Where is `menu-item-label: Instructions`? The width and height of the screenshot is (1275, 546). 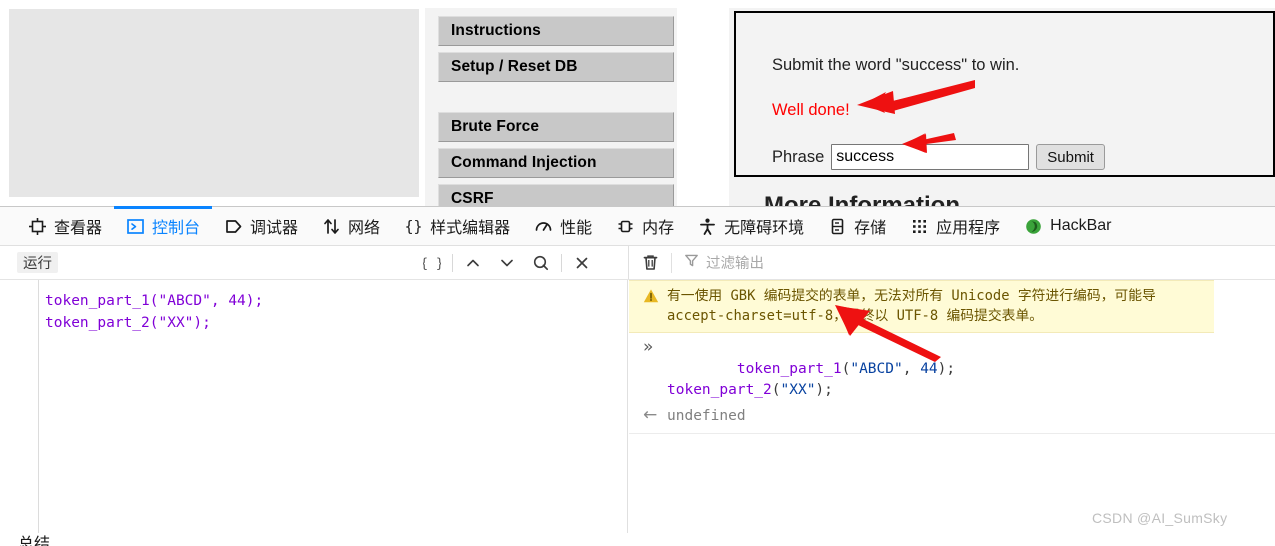 menu-item-label: Instructions is located at coordinates (496, 30).